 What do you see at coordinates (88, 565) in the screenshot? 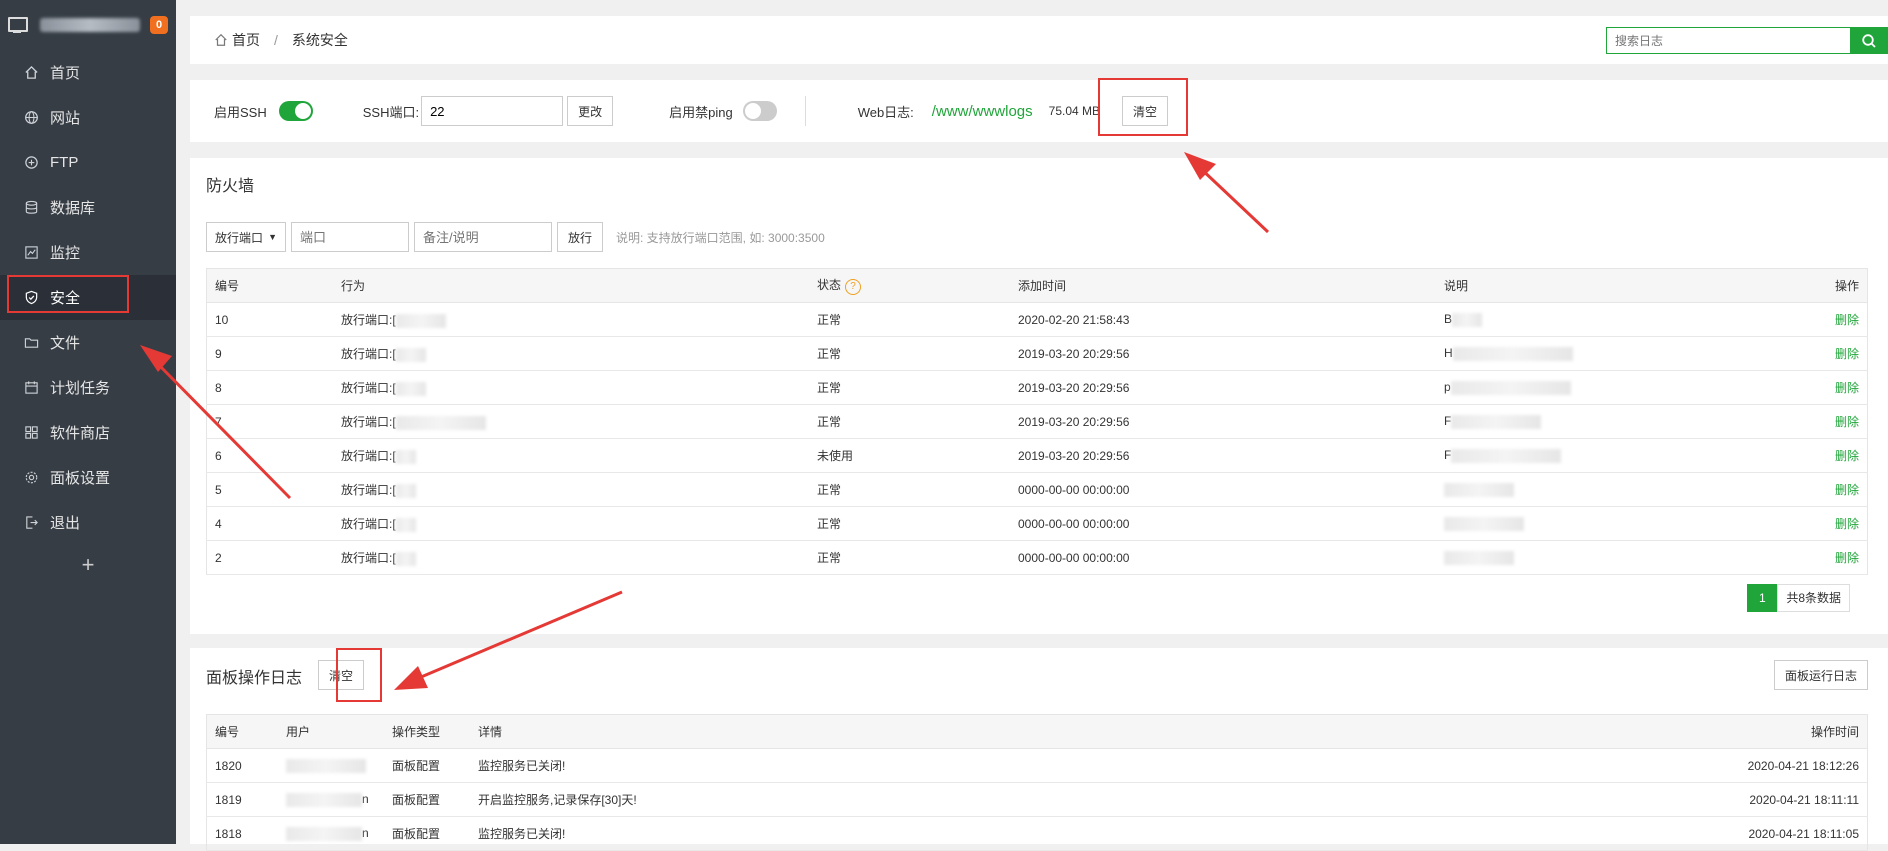
I see `add-shortcut-button: +` at bounding box center [88, 565].